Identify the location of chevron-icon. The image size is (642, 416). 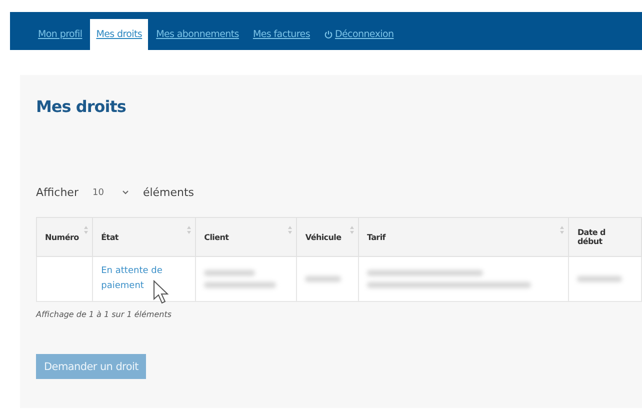
(125, 192).